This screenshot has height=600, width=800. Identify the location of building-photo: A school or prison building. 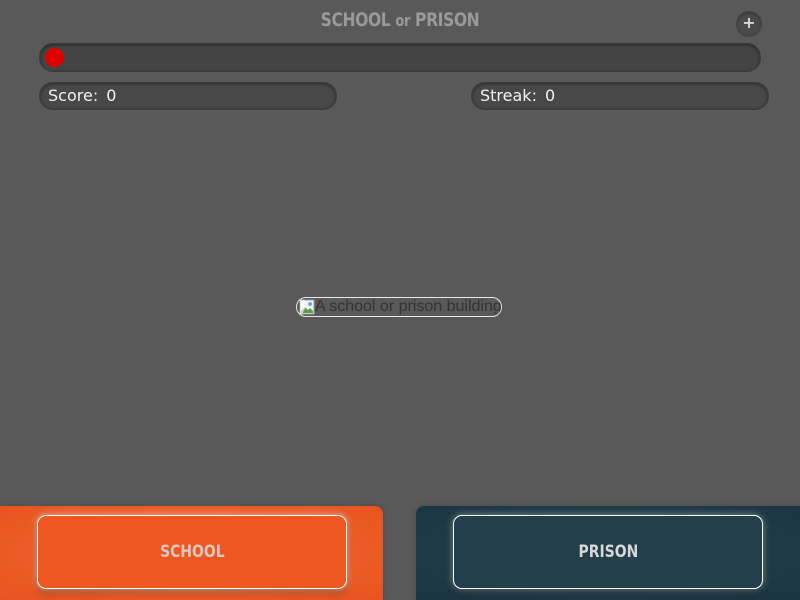
(399, 307).